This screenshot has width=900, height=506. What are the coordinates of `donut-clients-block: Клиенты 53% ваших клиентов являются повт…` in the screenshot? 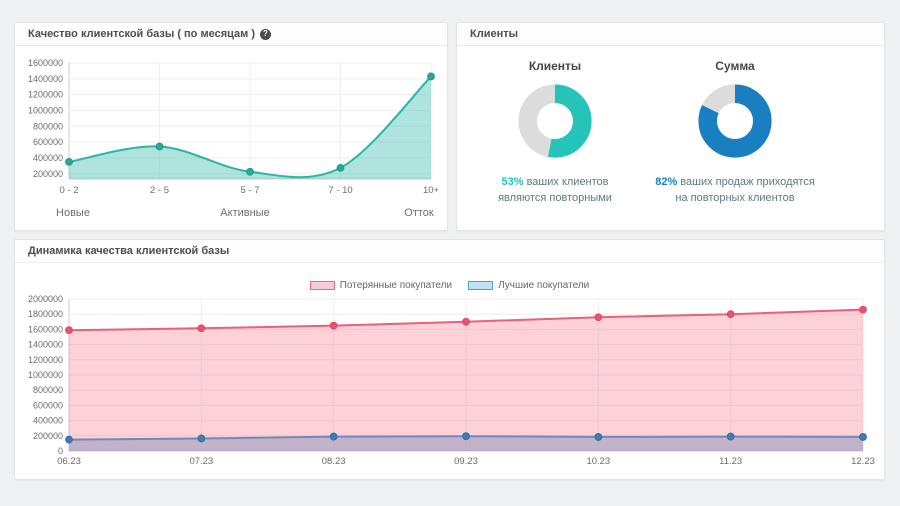 It's located at (555, 132).